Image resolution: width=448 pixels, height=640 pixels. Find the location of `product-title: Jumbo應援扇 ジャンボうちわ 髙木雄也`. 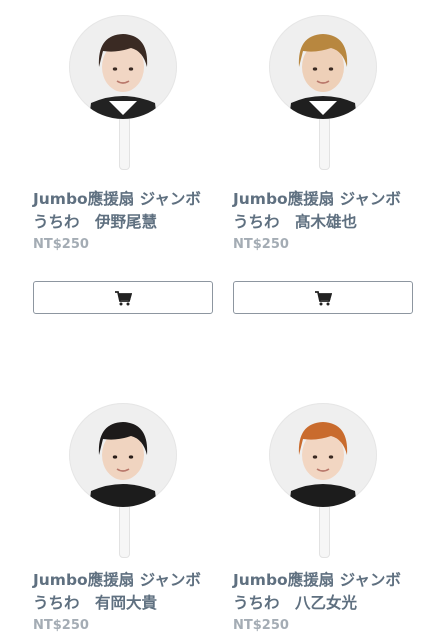

product-title: Jumbo應援扇 ジャンボうちわ 髙木雄也 is located at coordinates (324, 211).